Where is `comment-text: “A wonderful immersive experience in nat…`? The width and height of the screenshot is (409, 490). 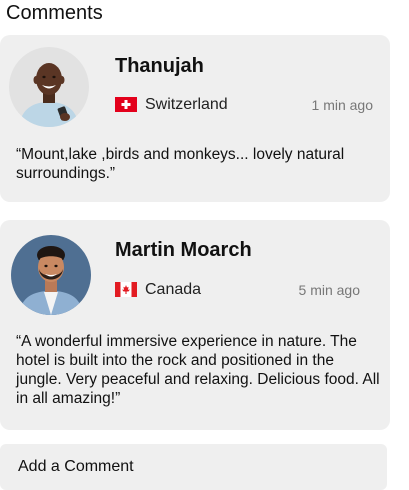
comment-text: “A wonderful immersive experience in nat… is located at coordinates (198, 370).